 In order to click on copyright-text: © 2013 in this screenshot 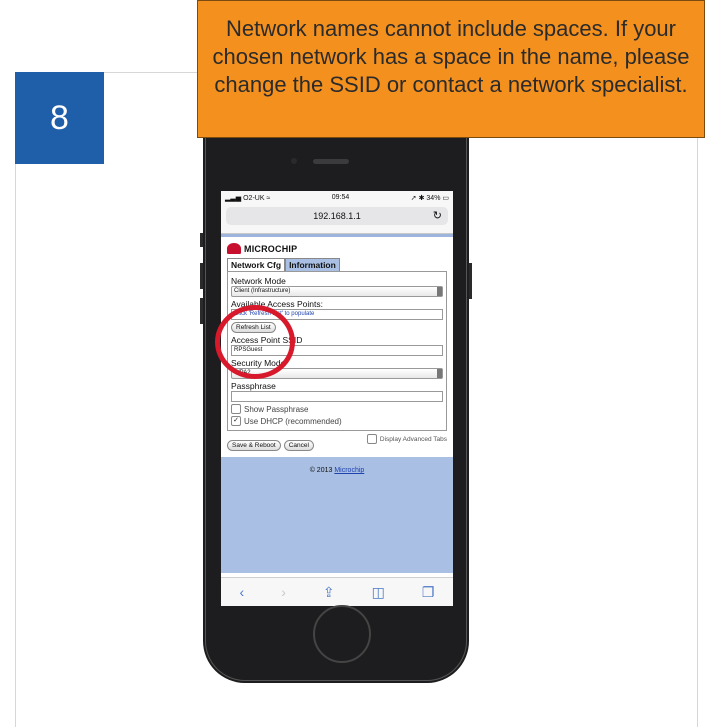, I will do `click(321, 470)`.